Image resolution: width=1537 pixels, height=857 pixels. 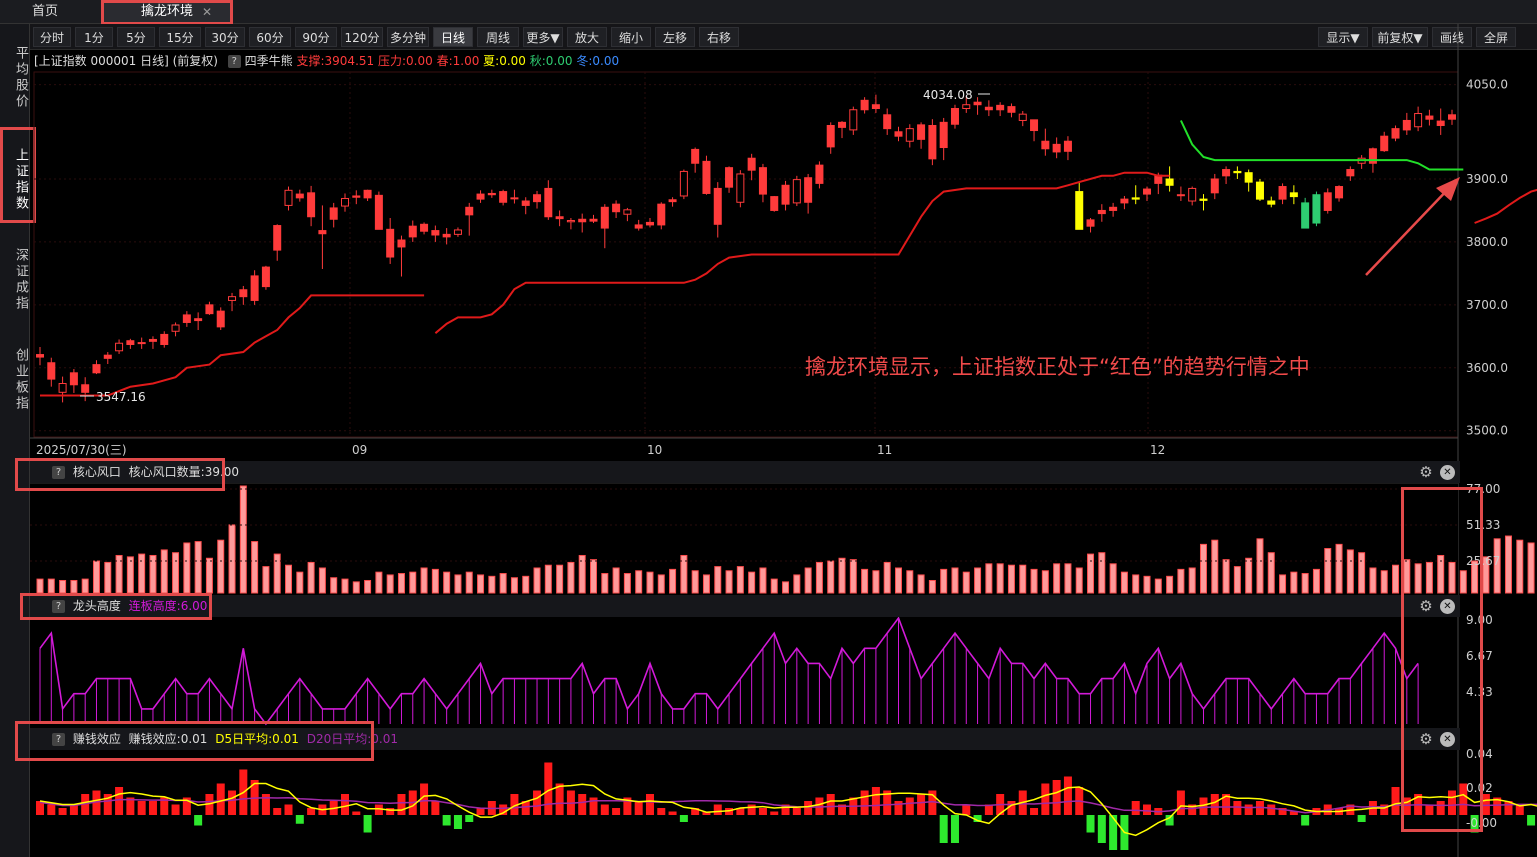 I want to click on date-label: 2025/07/30(三), so click(x=81, y=450).